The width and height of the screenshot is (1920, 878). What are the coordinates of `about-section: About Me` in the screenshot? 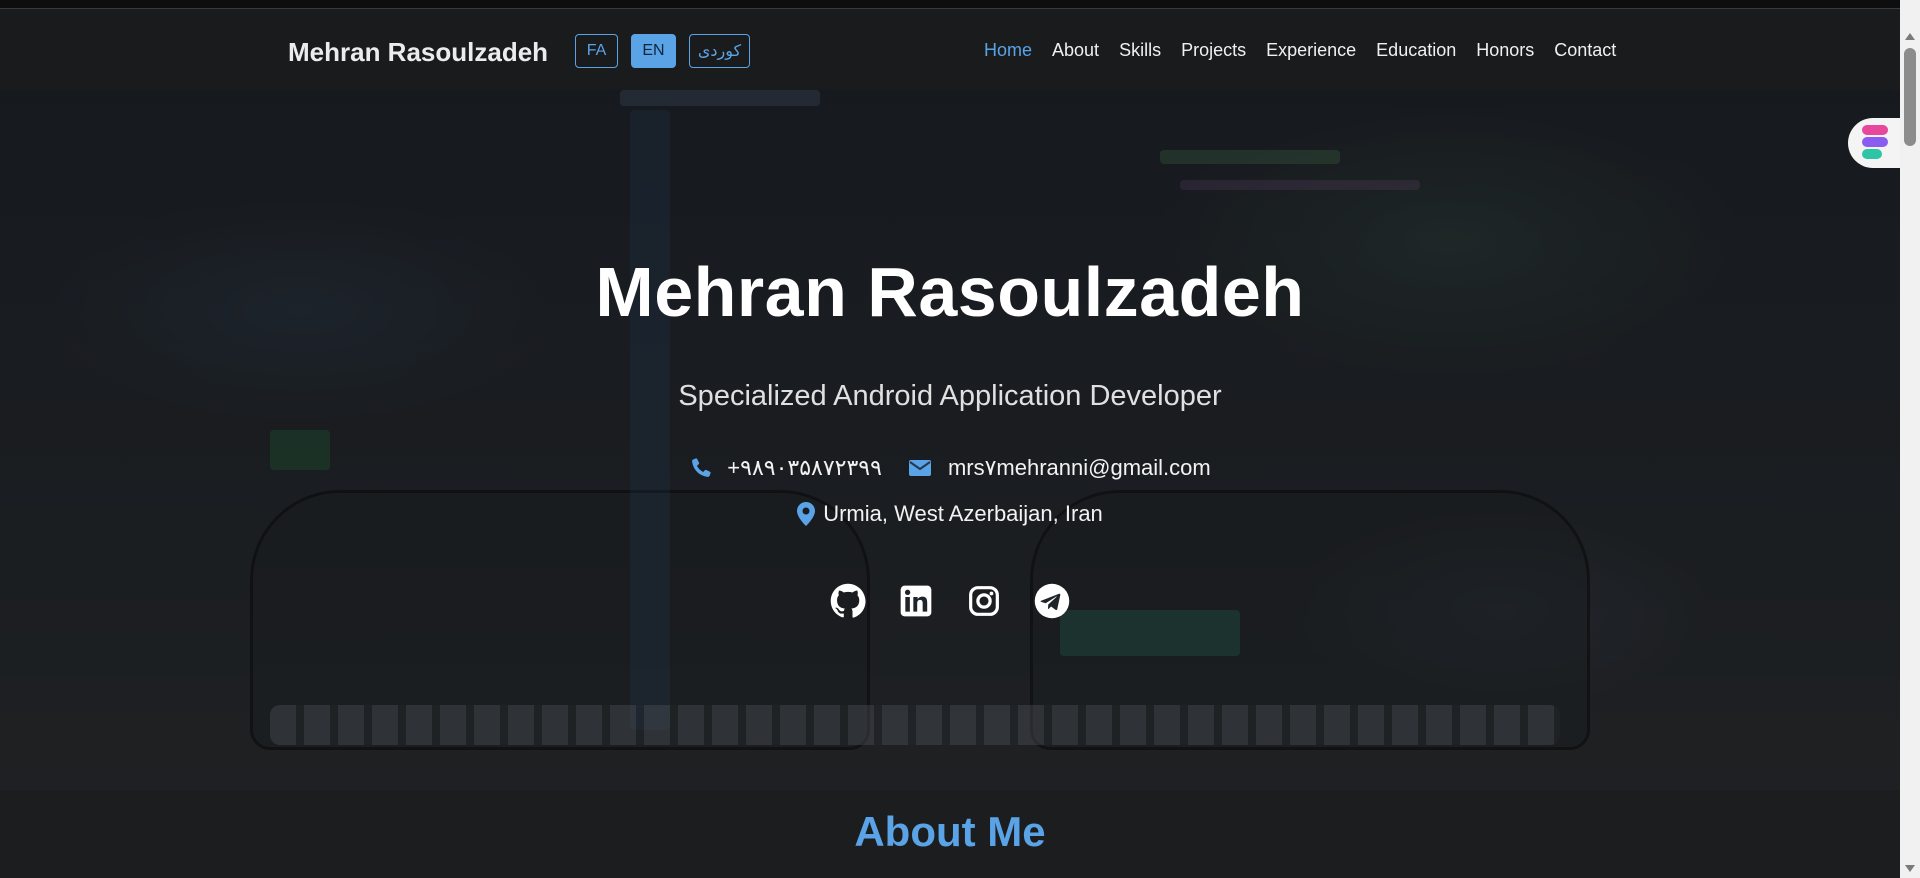 It's located at (950, 834).